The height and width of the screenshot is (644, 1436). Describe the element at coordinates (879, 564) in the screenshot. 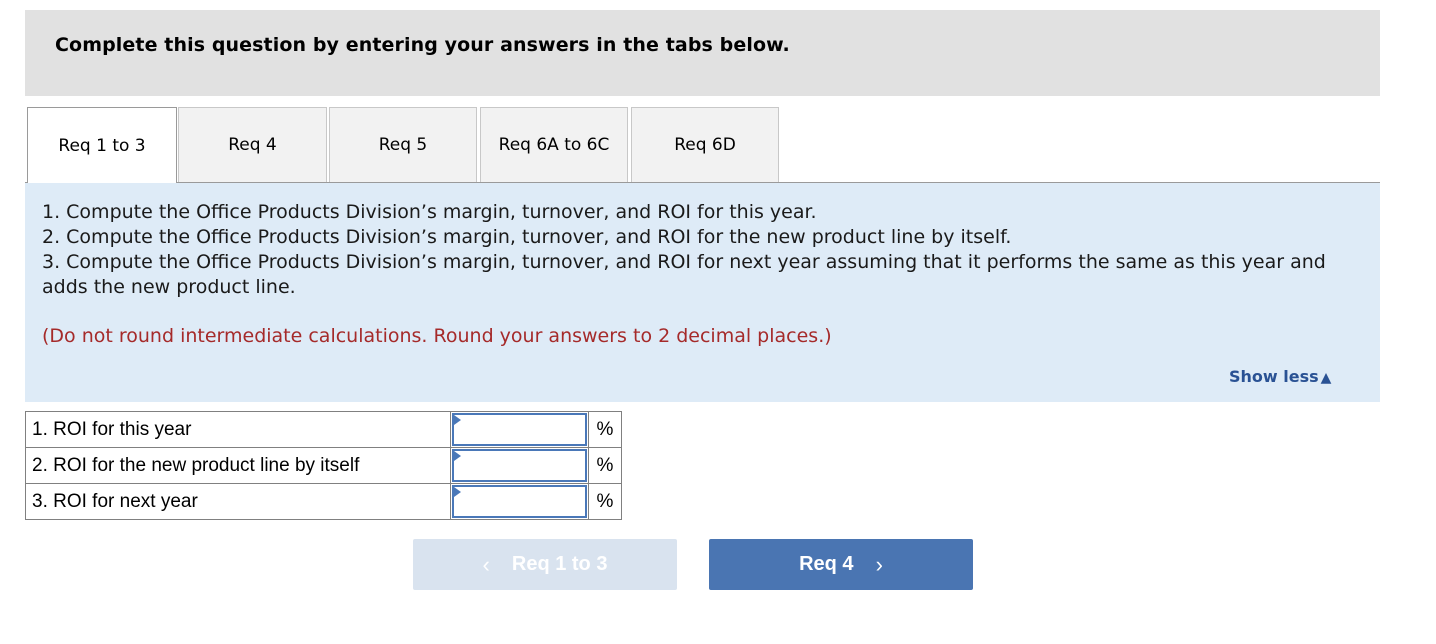

I see `chevron-right-icon: ›` at that location.